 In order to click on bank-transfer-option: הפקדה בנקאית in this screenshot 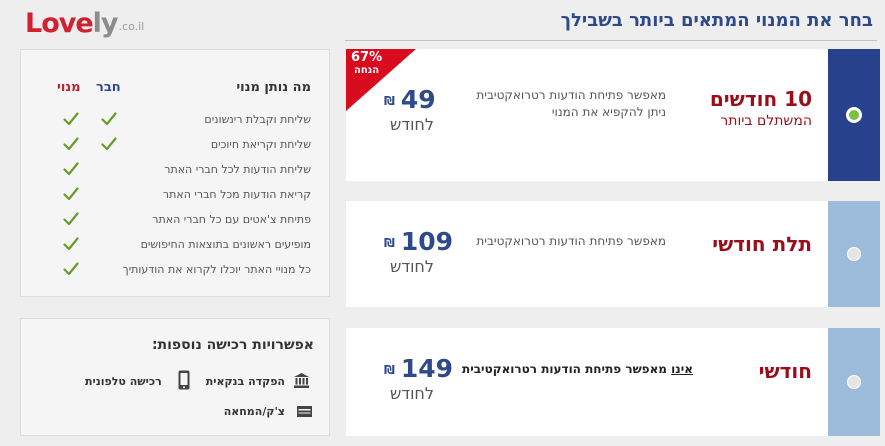, I will do `click(245, 381)`.